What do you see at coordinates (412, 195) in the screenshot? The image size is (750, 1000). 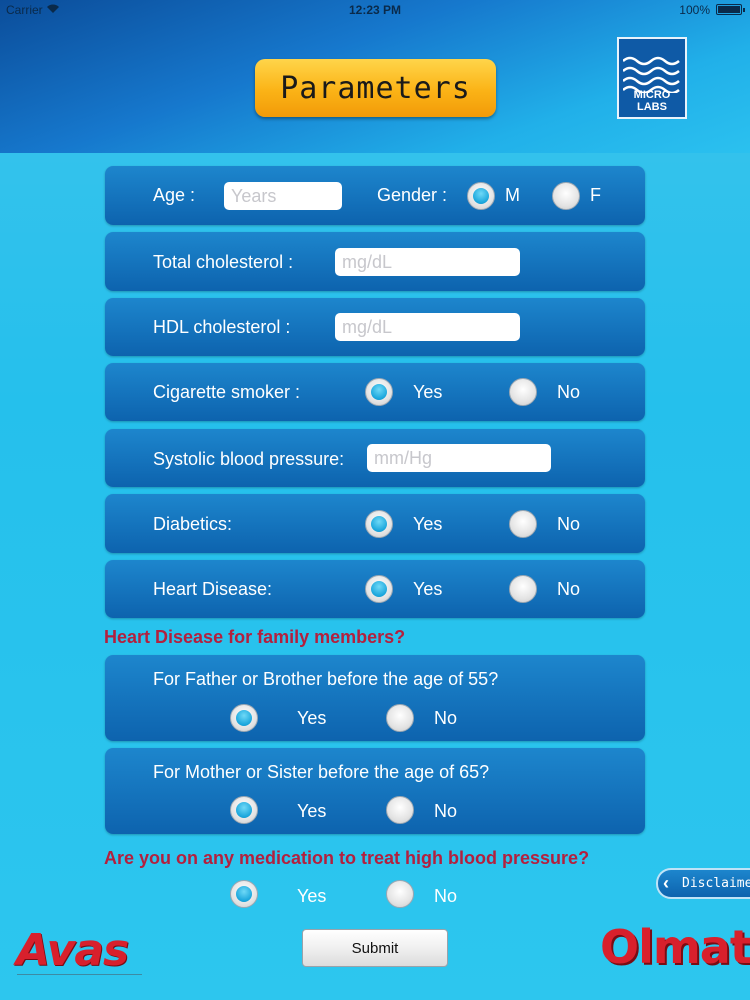 I see `gender-label: Gender :` at bounding box center [412, 195].